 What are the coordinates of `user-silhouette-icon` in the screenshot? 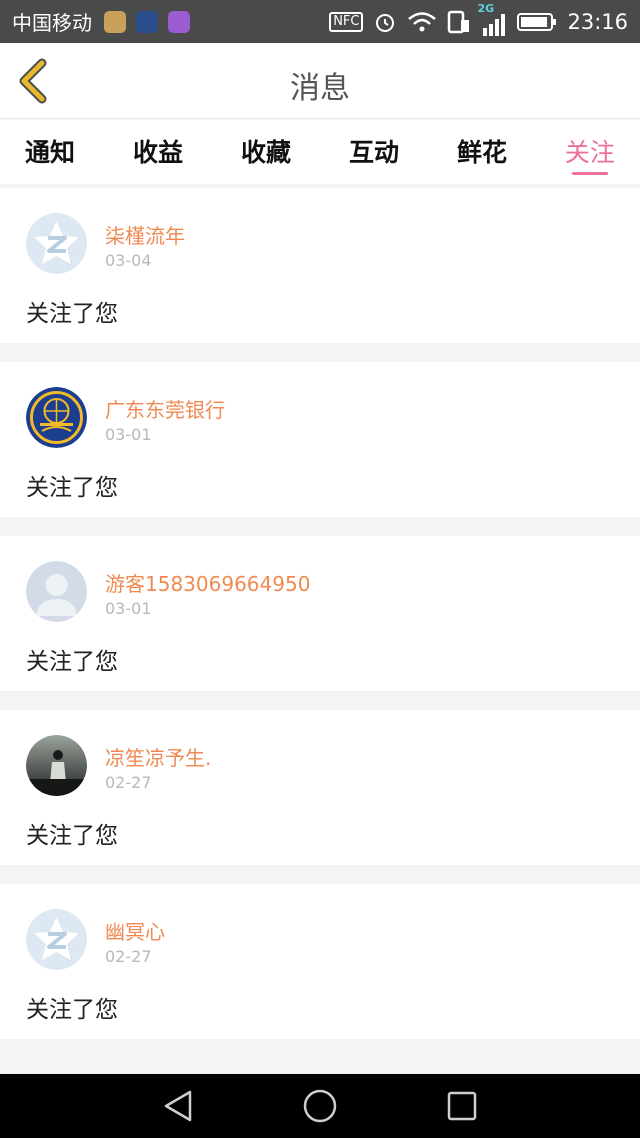 It's located at (56, 591).